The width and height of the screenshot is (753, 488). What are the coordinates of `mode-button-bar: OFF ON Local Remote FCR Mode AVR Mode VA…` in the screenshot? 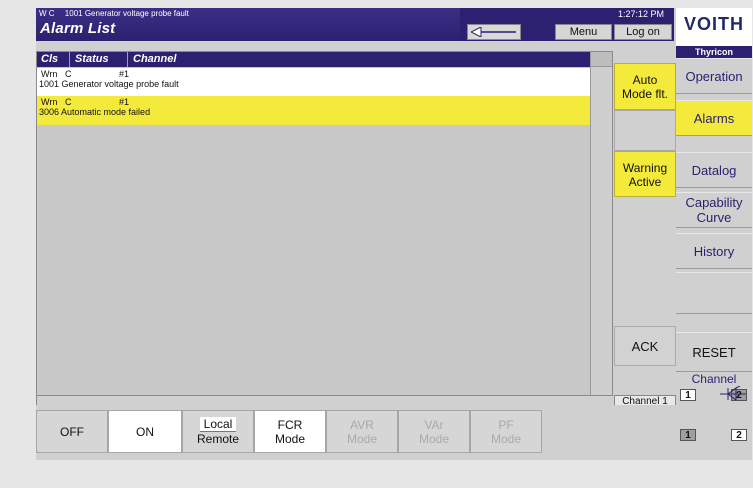 It's located at (356, 432).